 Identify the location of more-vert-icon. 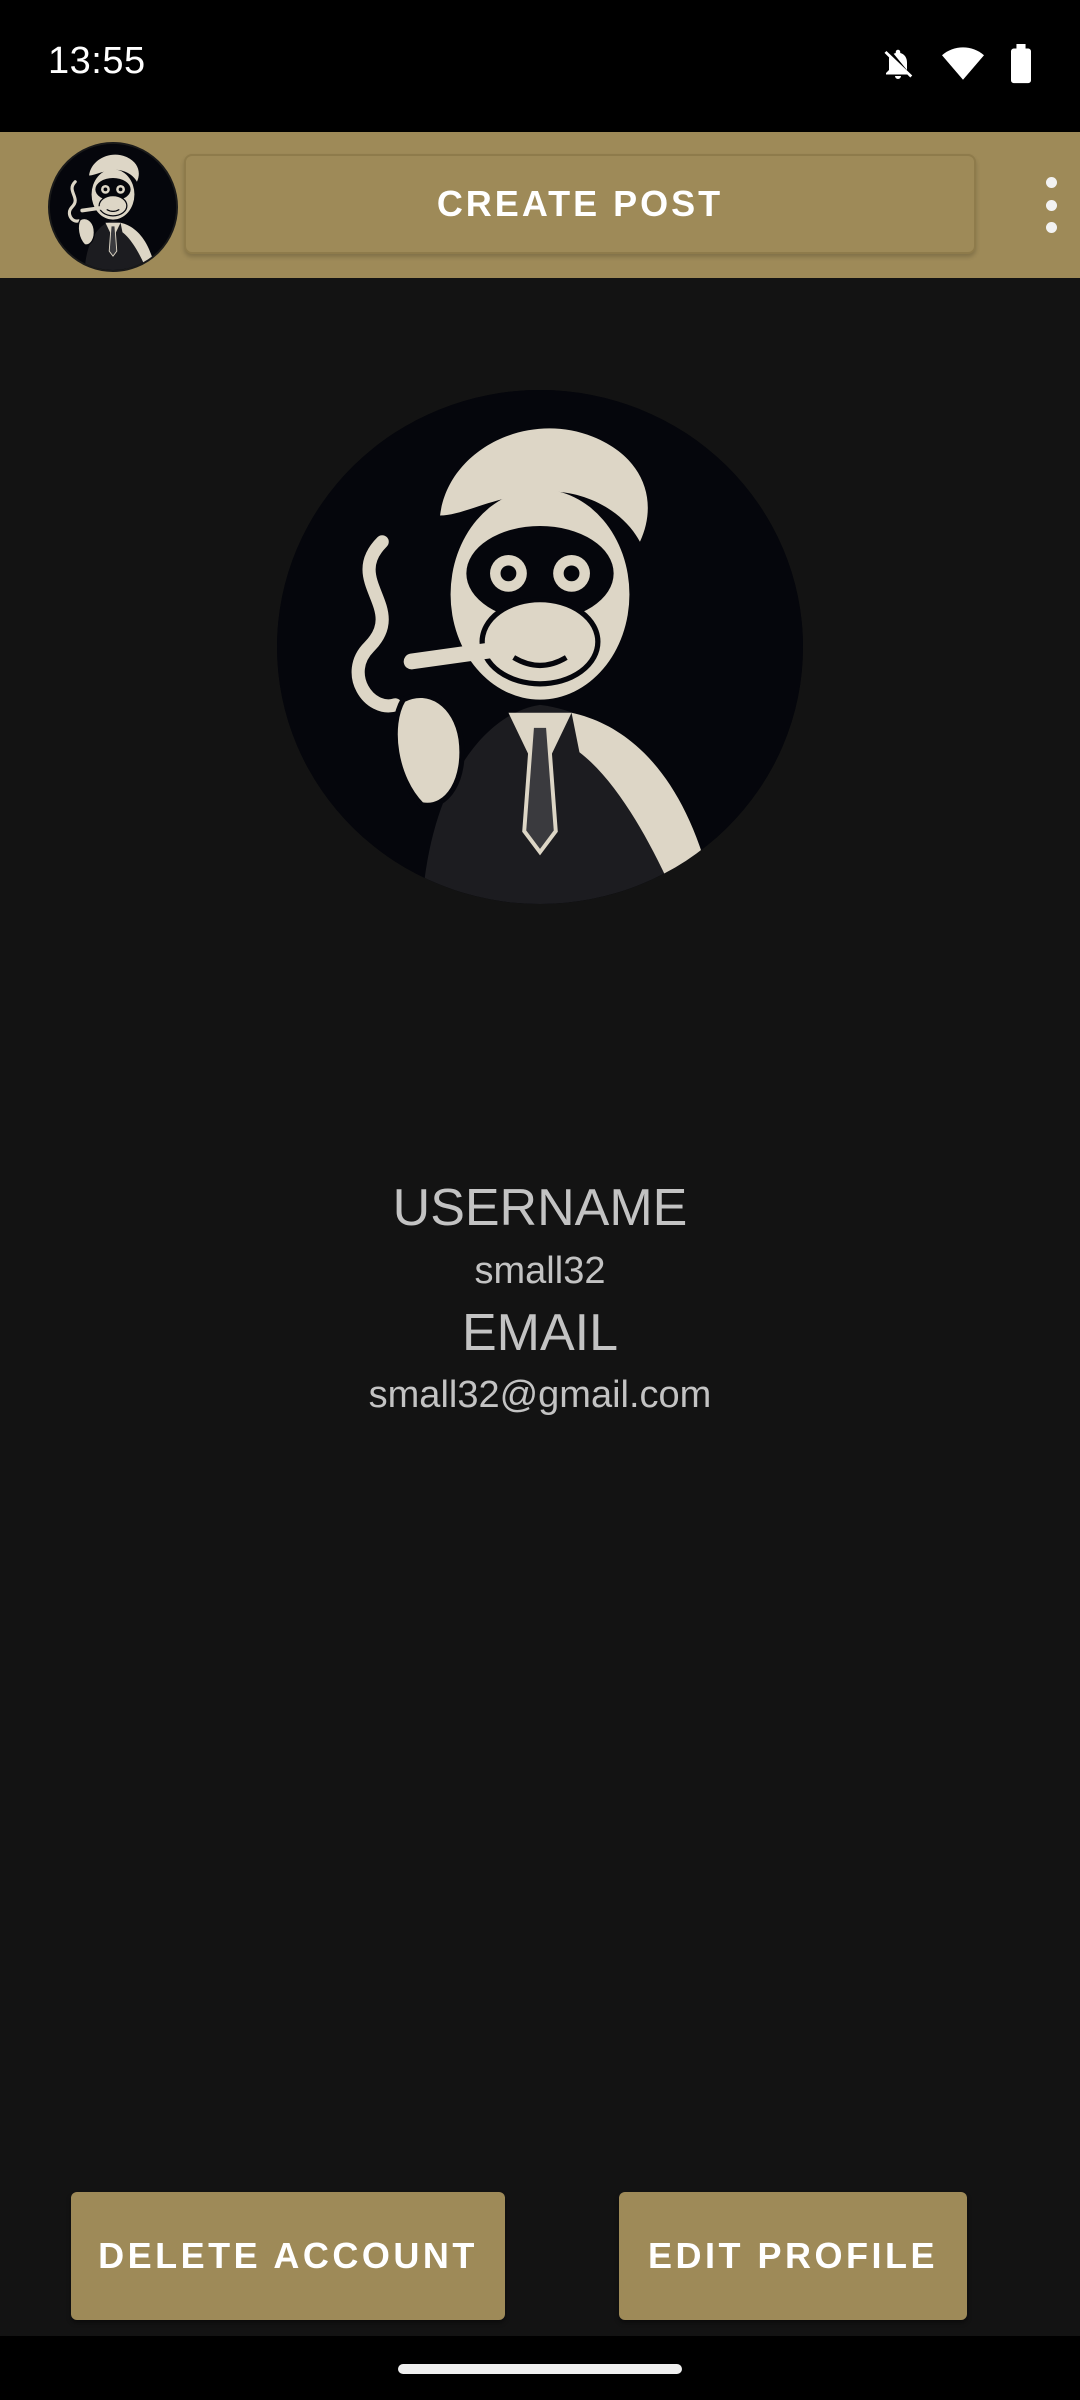
(1051, 205).